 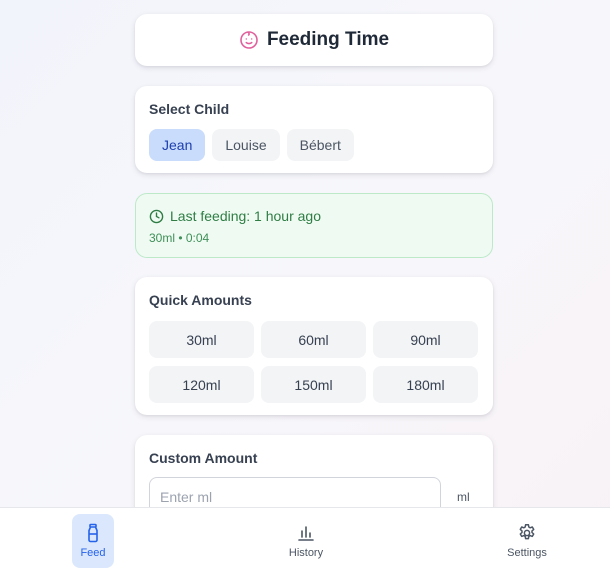 What do you see at coordinates (201, 384) in the screenshot?
I see `amount-button-120ml: 120ml` at bounding box center [201, 384].